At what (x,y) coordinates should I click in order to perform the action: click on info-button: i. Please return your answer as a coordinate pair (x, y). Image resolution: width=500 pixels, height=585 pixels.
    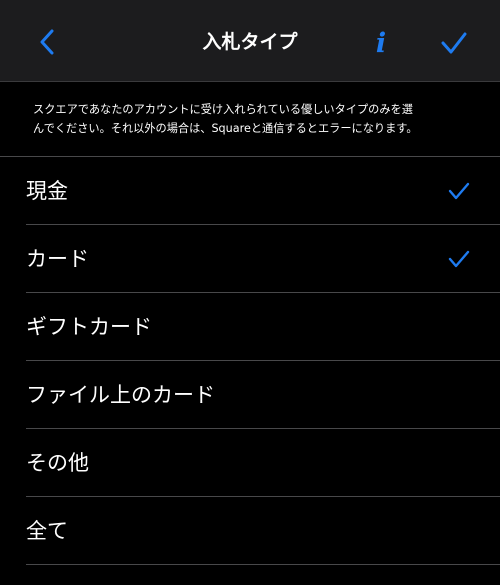
    Looking at the image, I should click on (381, 43).